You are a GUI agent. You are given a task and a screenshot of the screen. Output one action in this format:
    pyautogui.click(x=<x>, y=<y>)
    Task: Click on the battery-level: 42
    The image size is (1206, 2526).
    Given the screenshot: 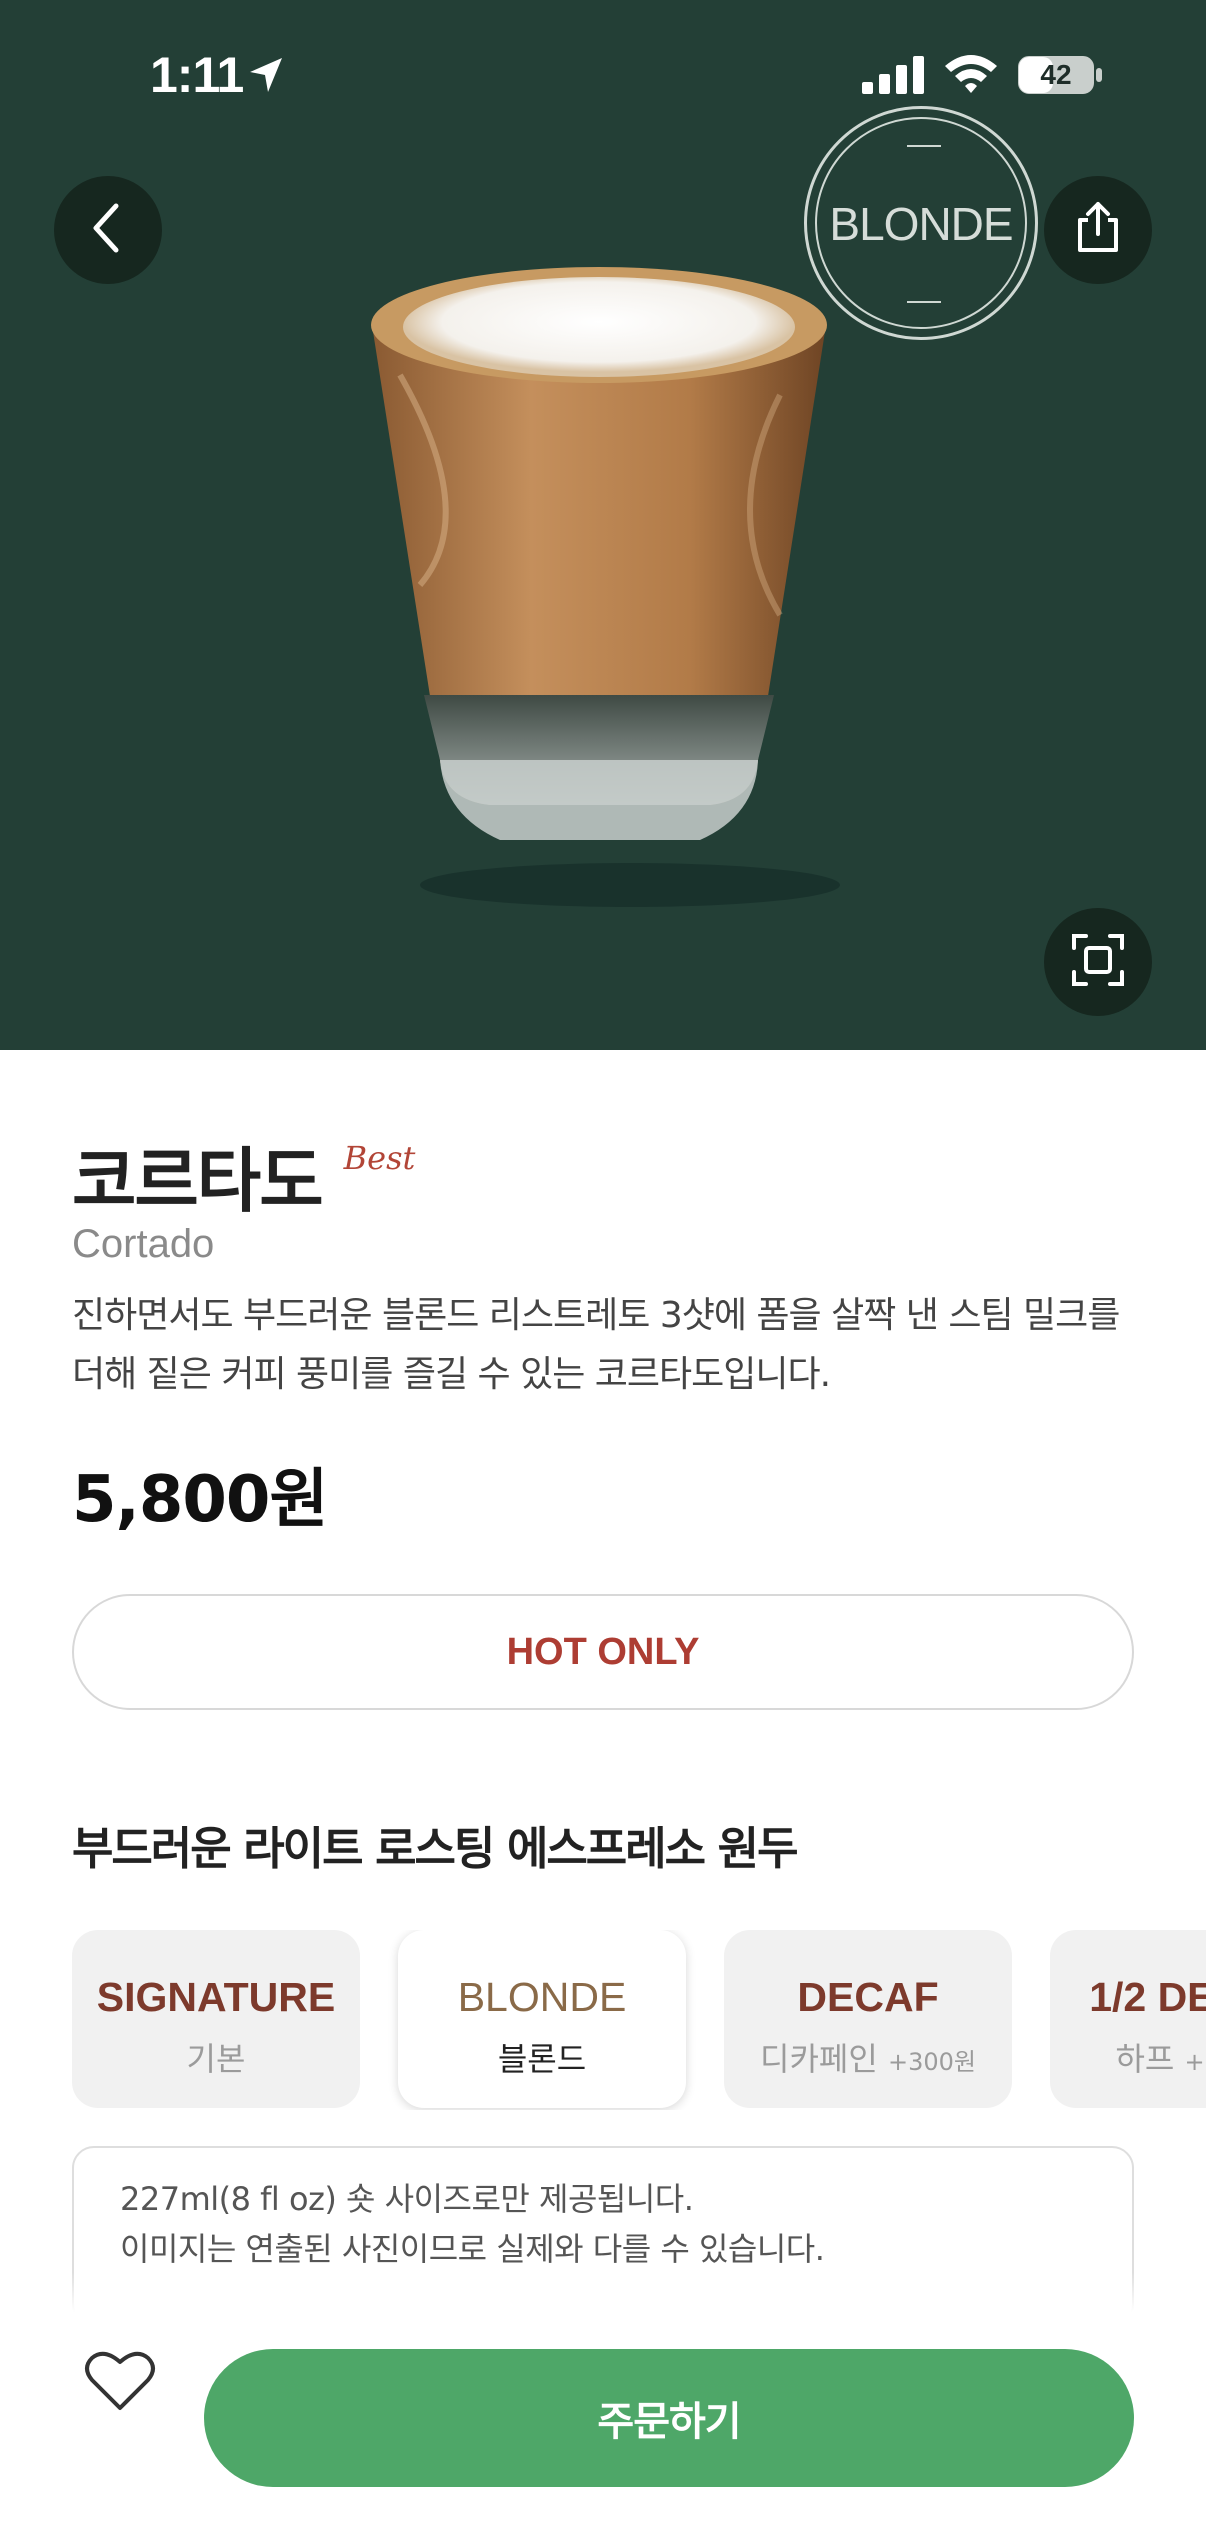 What is the action you would take?
    pyautogui.click(x=1056, y=74)
    